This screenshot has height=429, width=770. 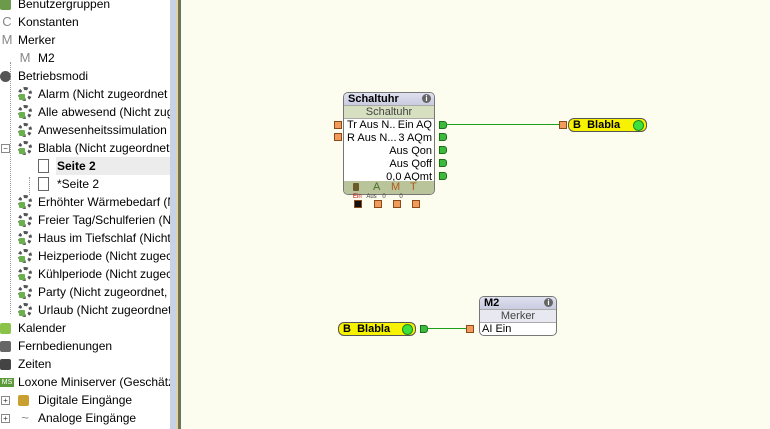 What do you see at coordinates (371, 125) in the screenshot?
I see `input-label: Tr Aus N..` at bounding box center [371, 125].